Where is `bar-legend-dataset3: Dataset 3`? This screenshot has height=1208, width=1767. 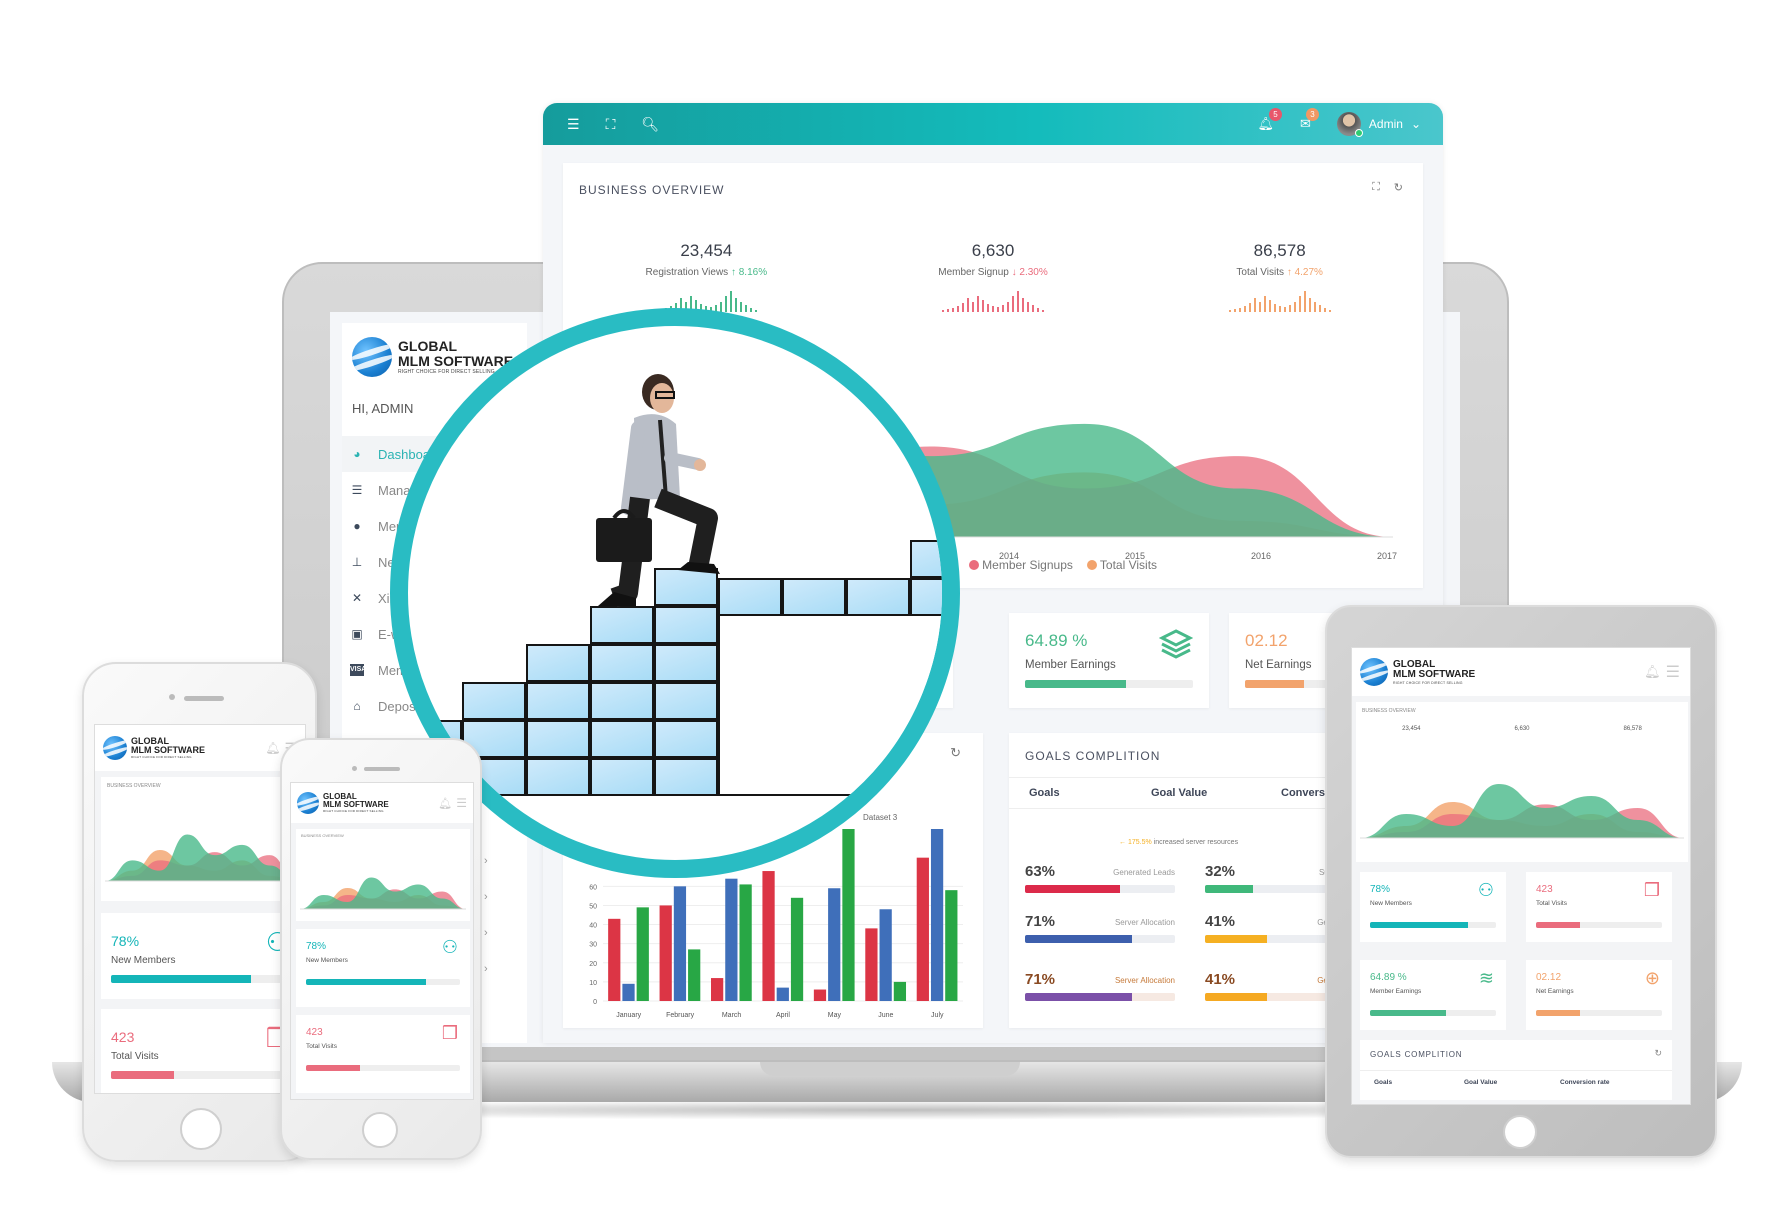 bar-legend-dataset3: Dataset 3 is located at coordinates (880, 817).